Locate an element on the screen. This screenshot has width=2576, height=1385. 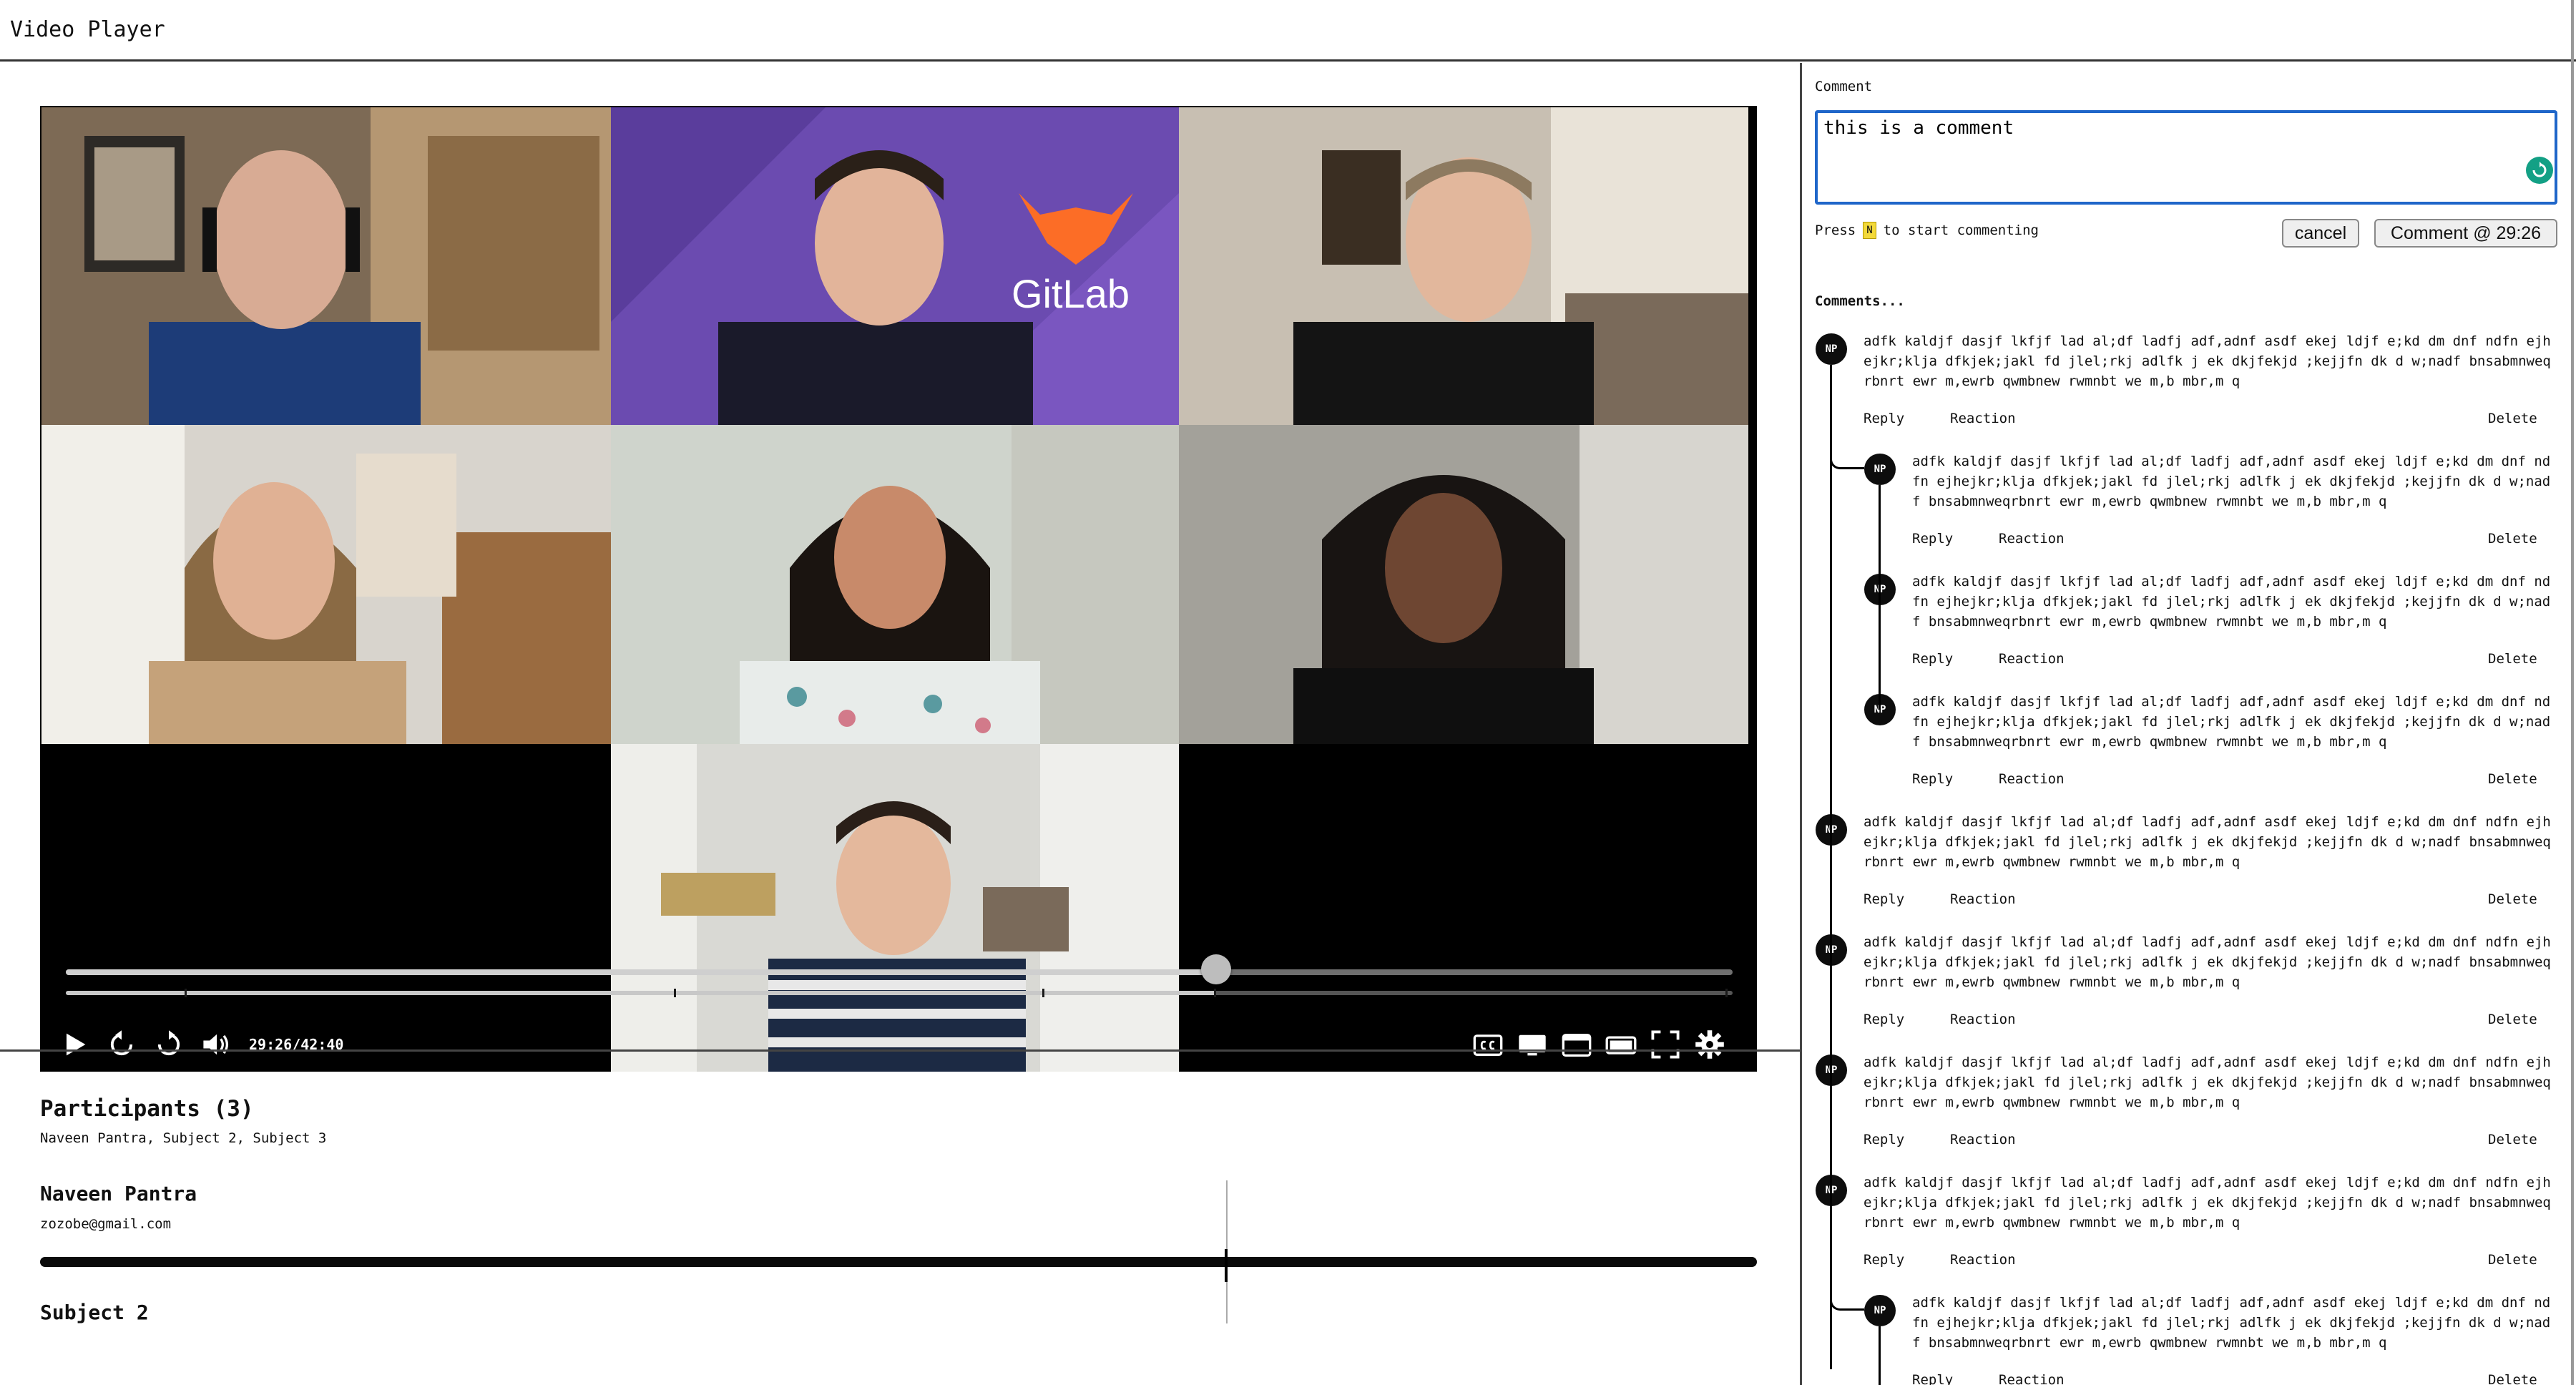
fullscreen-icon is located at coordinates (1665, 1045).